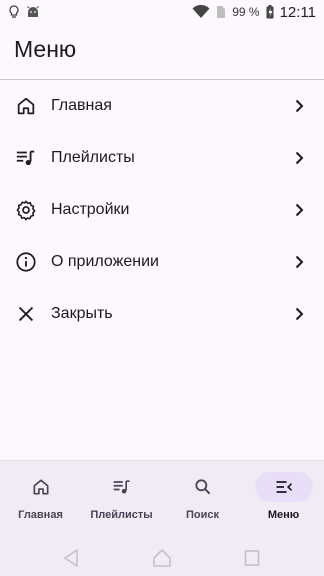  Describe the element at coordinates (283, 515) in the screenshot. I see `nav-label: Меню` at that location.